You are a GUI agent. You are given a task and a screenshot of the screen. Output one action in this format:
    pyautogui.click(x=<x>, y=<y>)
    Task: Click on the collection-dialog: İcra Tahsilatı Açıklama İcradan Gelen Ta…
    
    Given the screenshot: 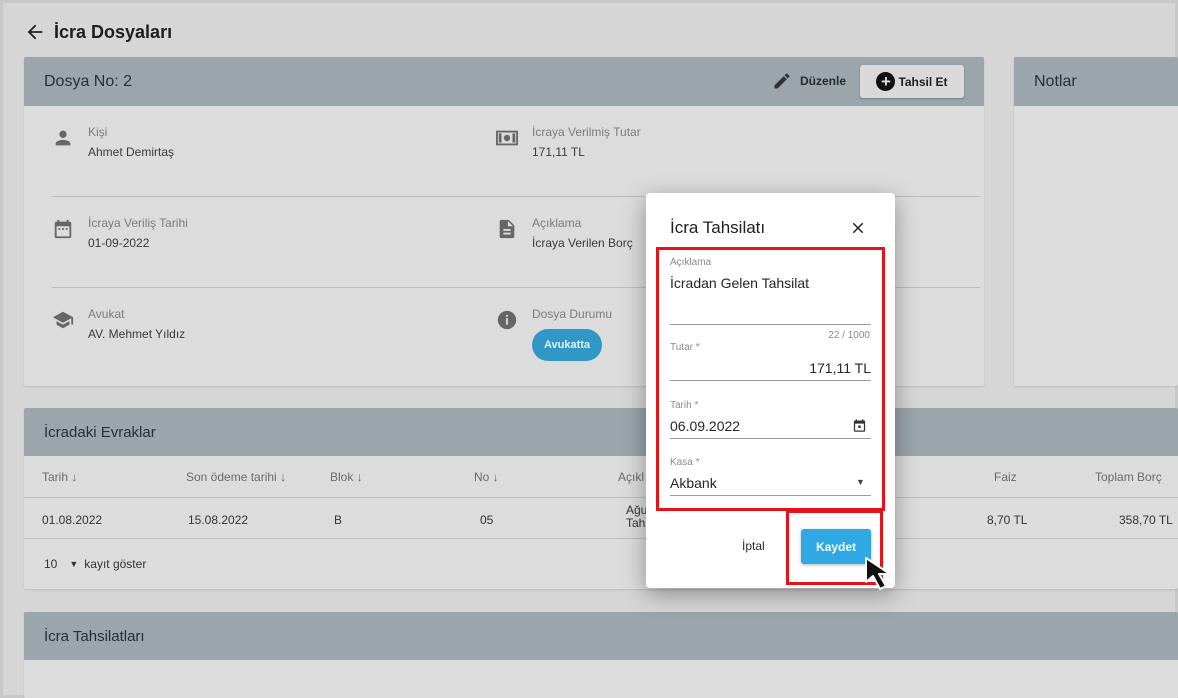 What is the action you would take?
    pyautogui.click(x=770, y=390)
    